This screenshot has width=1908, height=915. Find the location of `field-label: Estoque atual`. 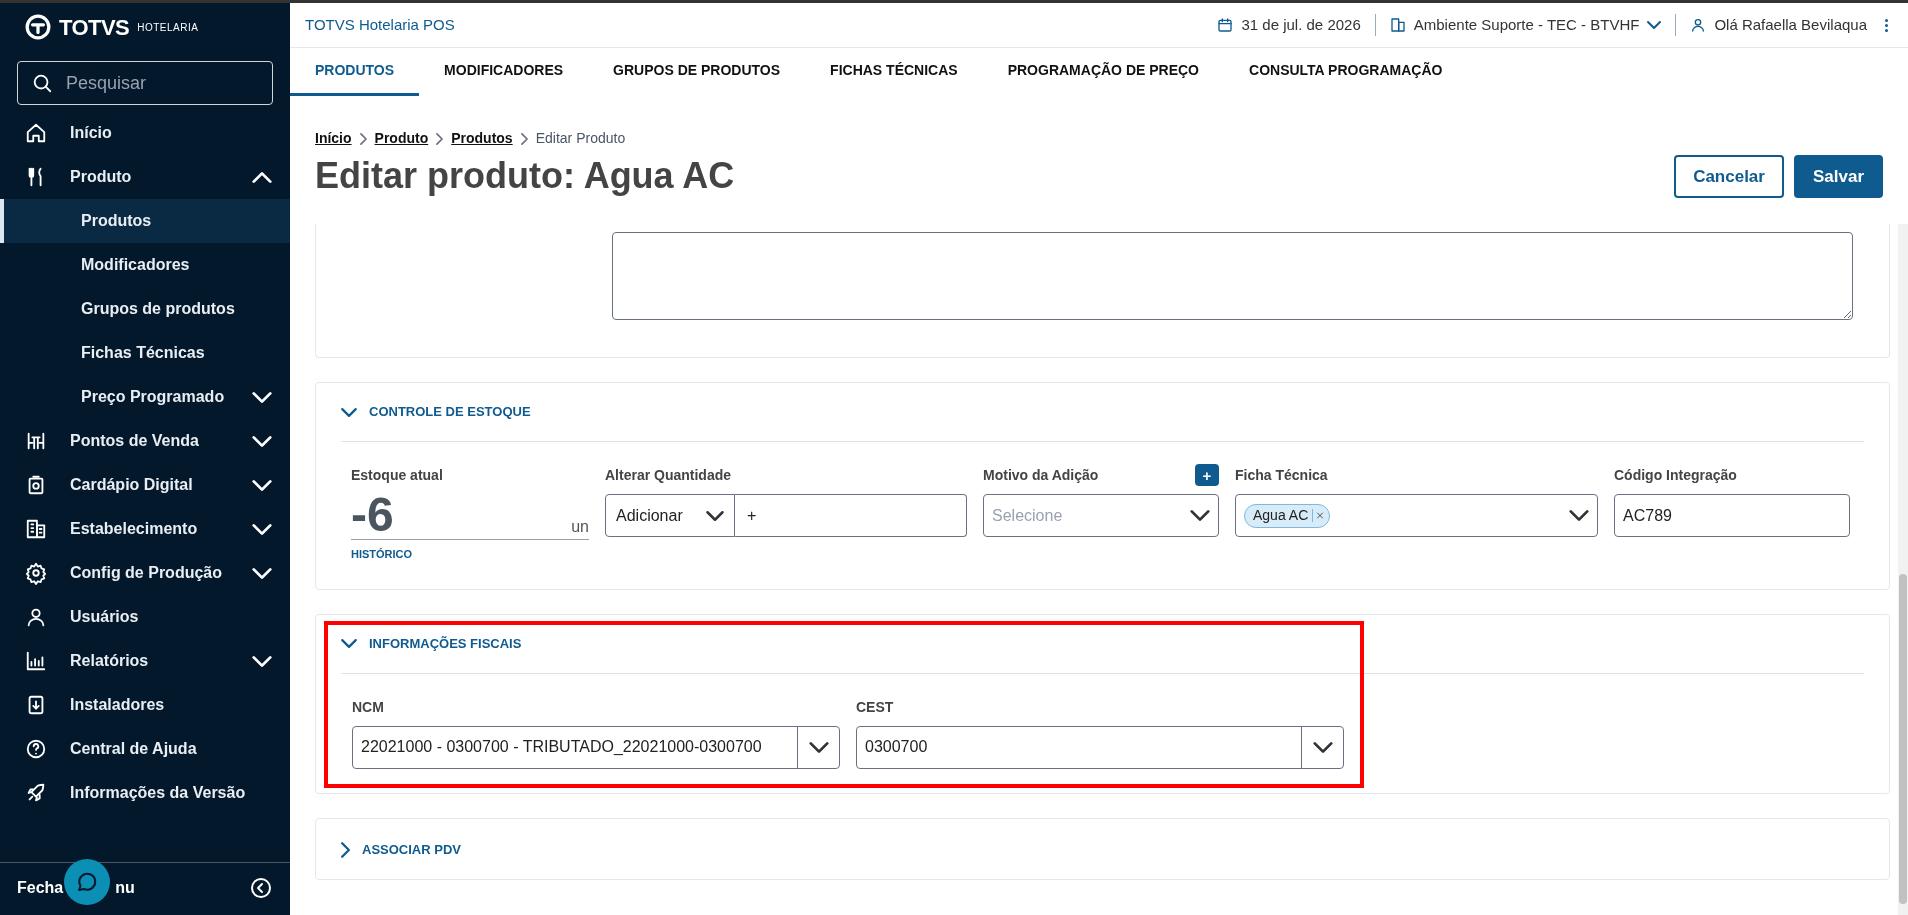

field-label: Estoque atual is located at coordinates (397, 475).